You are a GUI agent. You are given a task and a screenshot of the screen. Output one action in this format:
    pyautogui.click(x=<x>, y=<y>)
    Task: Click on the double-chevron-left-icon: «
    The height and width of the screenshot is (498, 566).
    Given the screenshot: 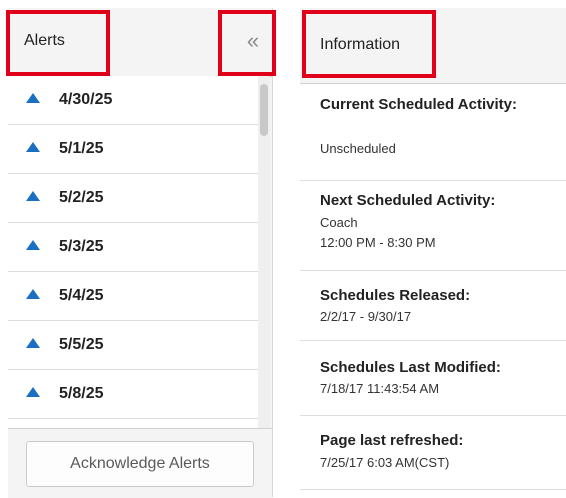 What is the action you would take?
    pyautogui.click(x=253, y=40)
    